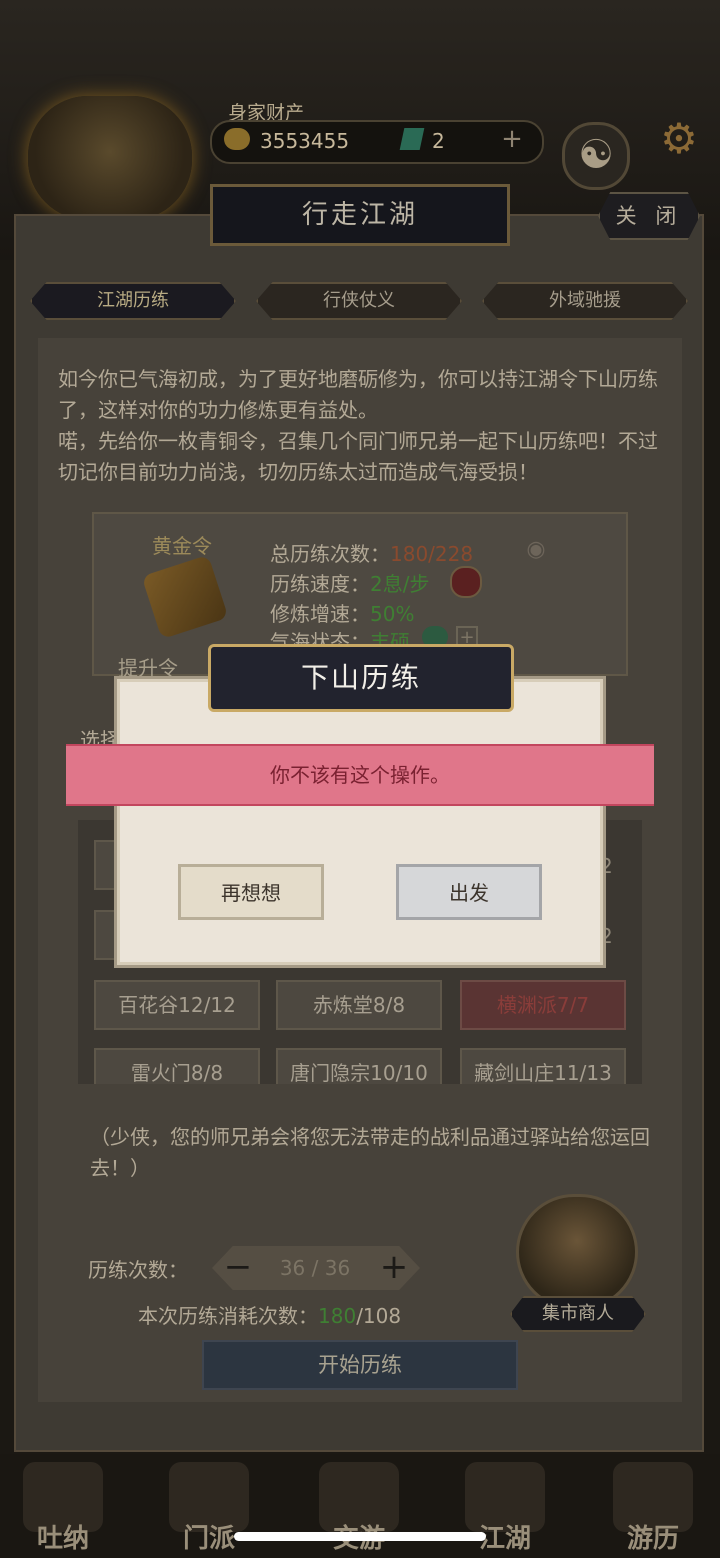 This screenshot has width=720, height=1558. What do you see at coordinates (512, 140) in the screenshot?
I see `add-currency-button: +` at bounding box center [512, 140].